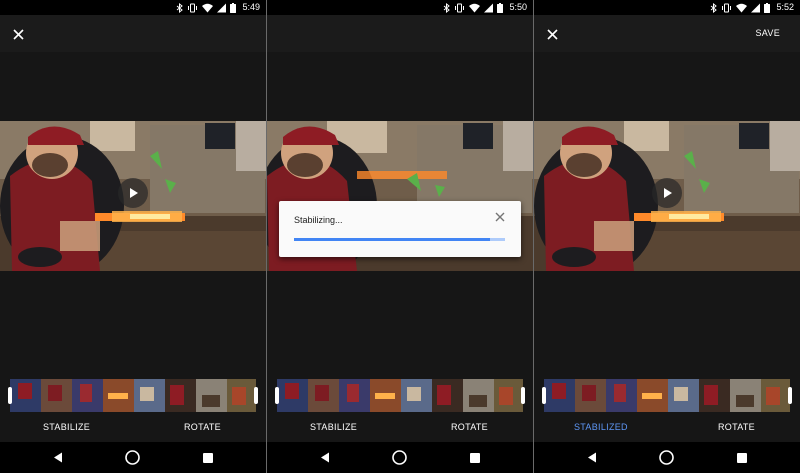  What do you see at coordinates (785, 7) in the screenshot?
I see `status-time: 5:52` at bounding box center [785, 7].